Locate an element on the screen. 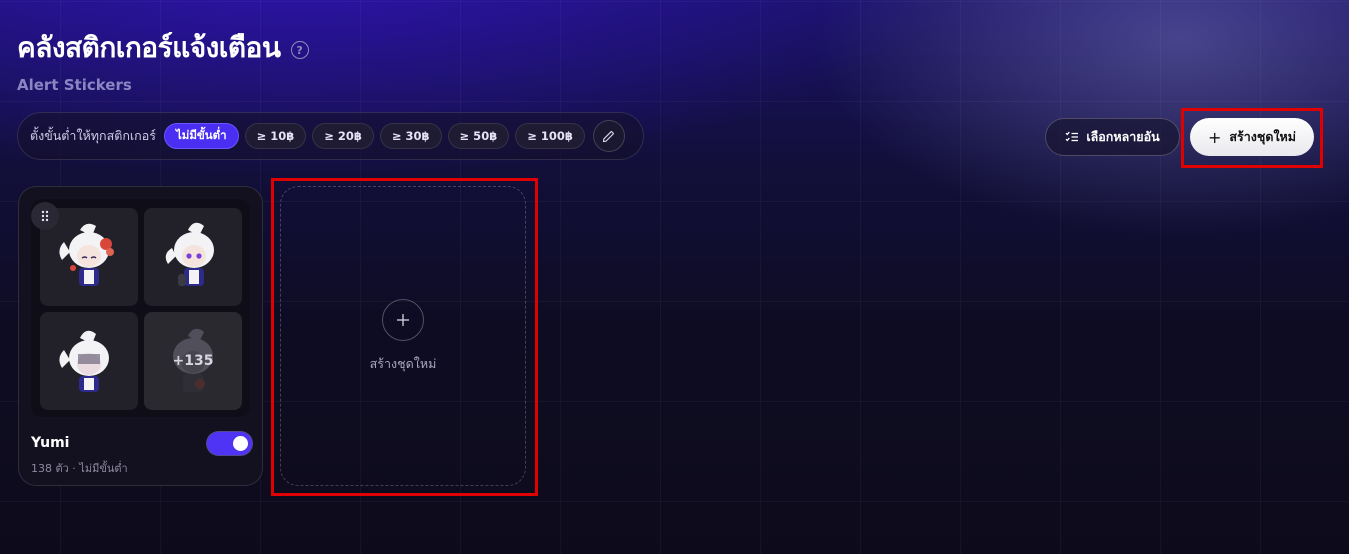 This screenshot has height=554, width=1349. chip-min-100: ≥ 100฿ is located at coordinates (550, 136).